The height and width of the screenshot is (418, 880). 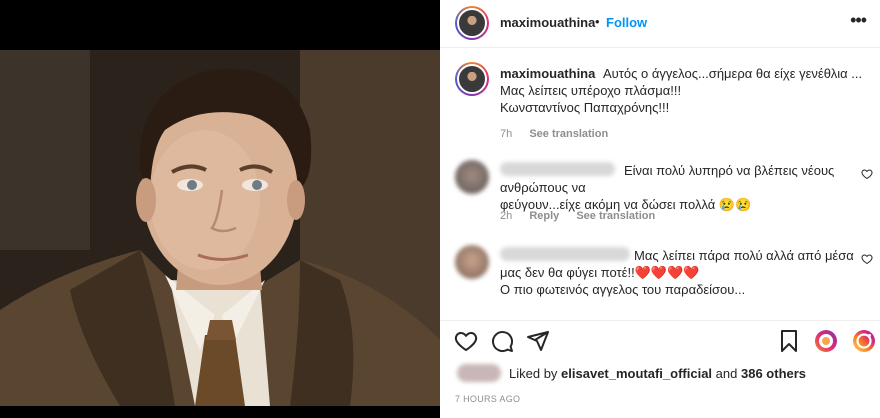 What do you see at coordinates (472, 79) in the screenshot?
I see `caption-avatar` at bounding box center [472, 79].